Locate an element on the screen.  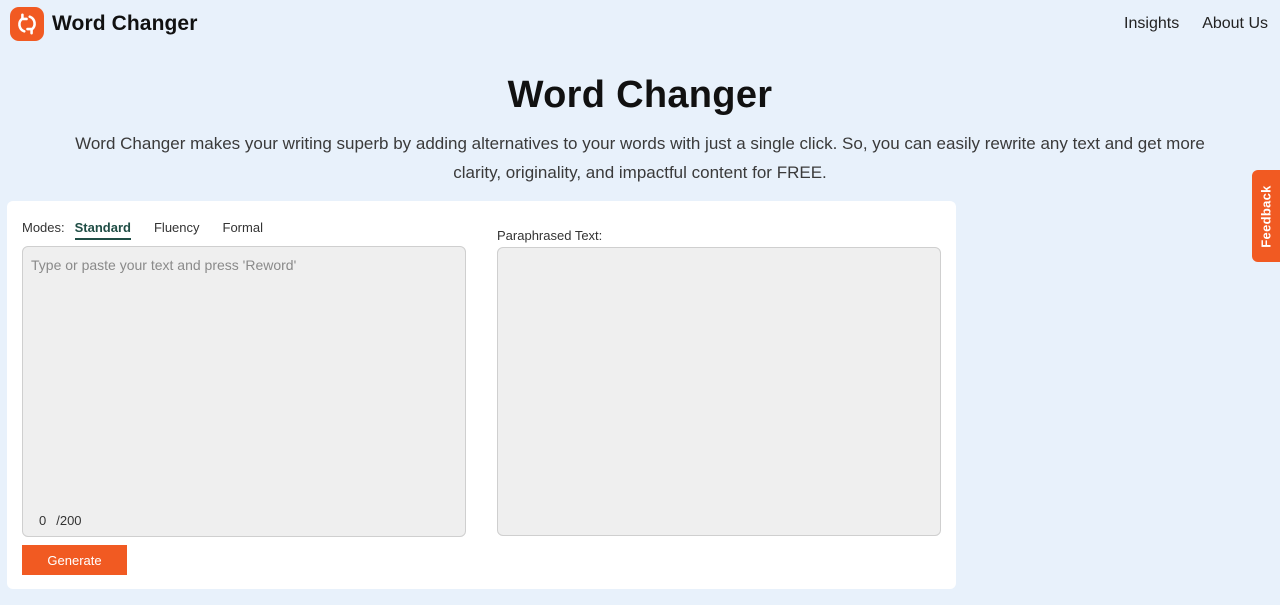
character-limit: /200 is located at coordinates (69, 520).